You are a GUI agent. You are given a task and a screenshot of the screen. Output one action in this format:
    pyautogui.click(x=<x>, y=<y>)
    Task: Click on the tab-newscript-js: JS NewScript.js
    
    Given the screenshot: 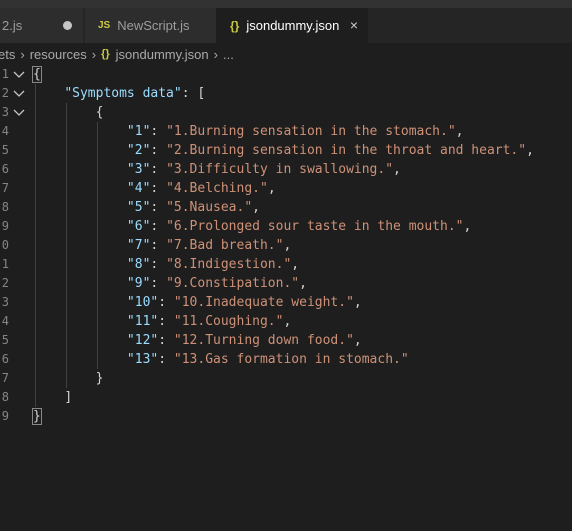 What is the action you would take?
    pyautogui.click(x=150, y=25)
    